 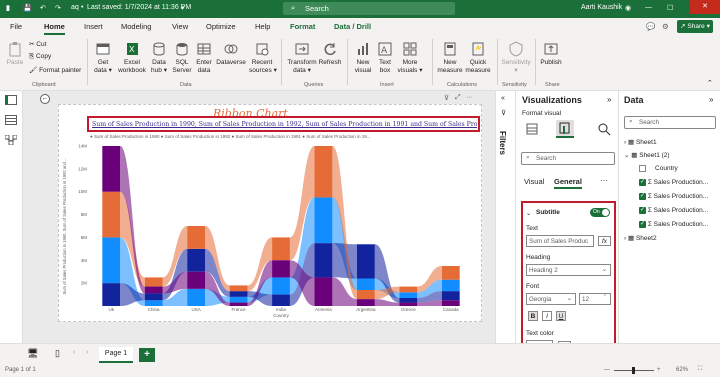 What do you see at coordinates (640, 238) in the screenshot?
I see `table-sheet2: › ▦ Sheet2` at bounding box center [640, 238].